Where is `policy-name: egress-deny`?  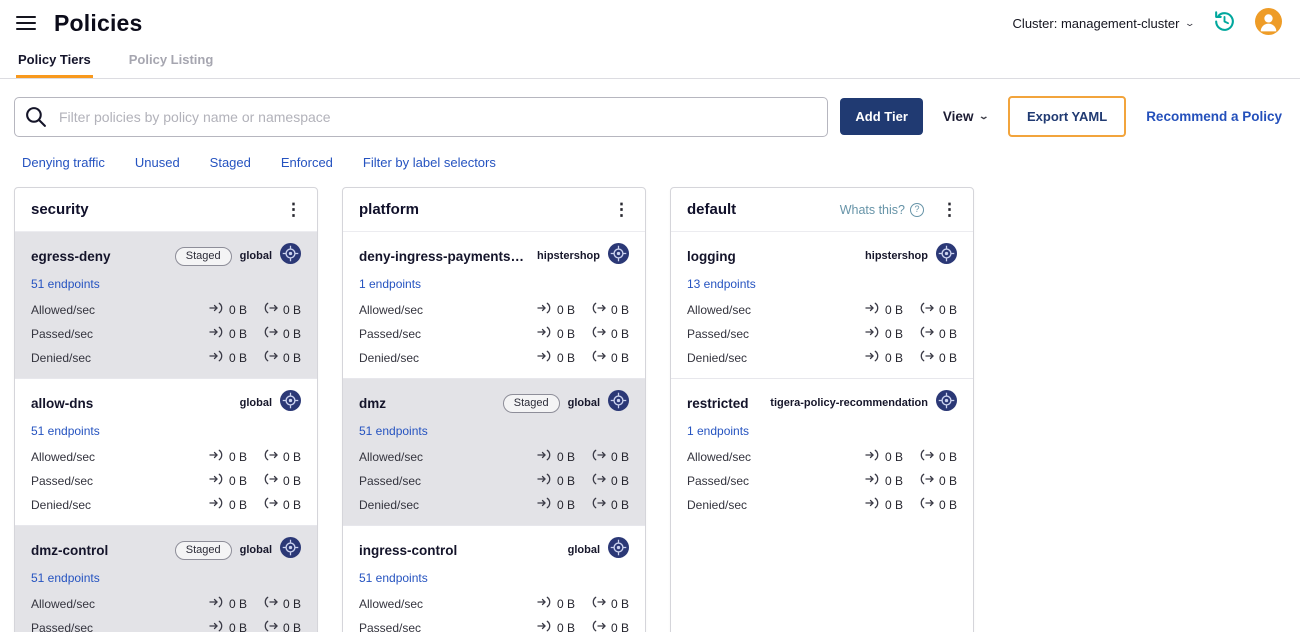
policy-name: egress-deny is located at coordinates (71, 256).